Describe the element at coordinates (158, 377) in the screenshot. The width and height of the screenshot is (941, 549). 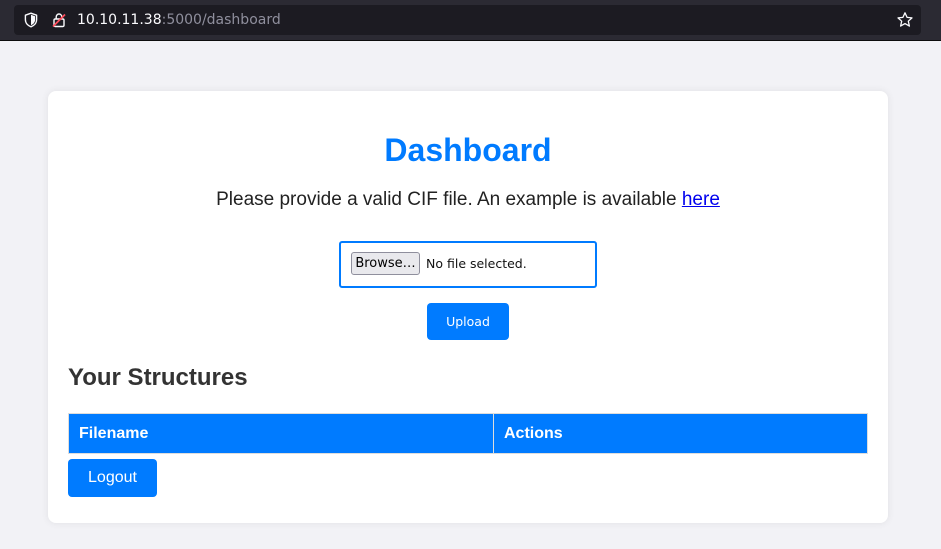
I see `structures-heading: Your Structures` at that location.